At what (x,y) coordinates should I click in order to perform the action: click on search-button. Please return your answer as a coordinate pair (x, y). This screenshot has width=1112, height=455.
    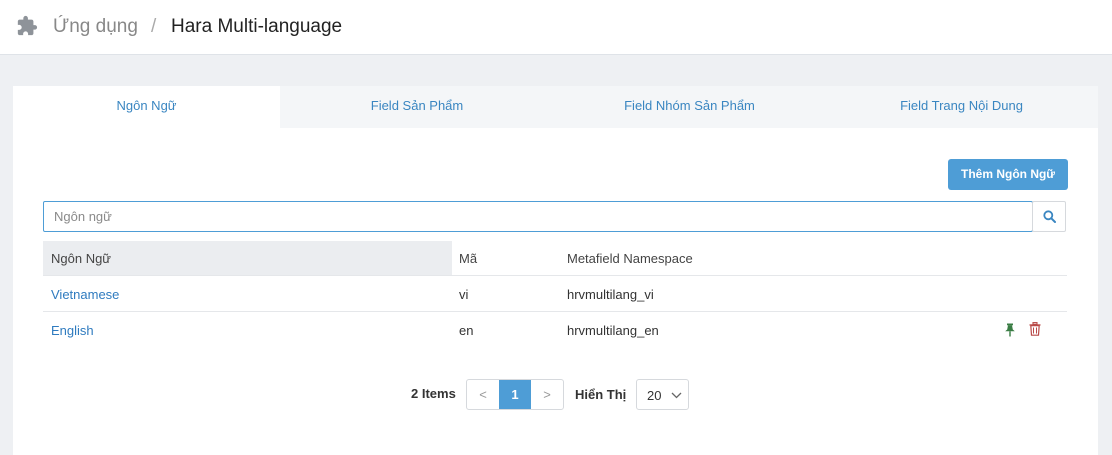
    Looking at the image, I should click on (1049, 216).